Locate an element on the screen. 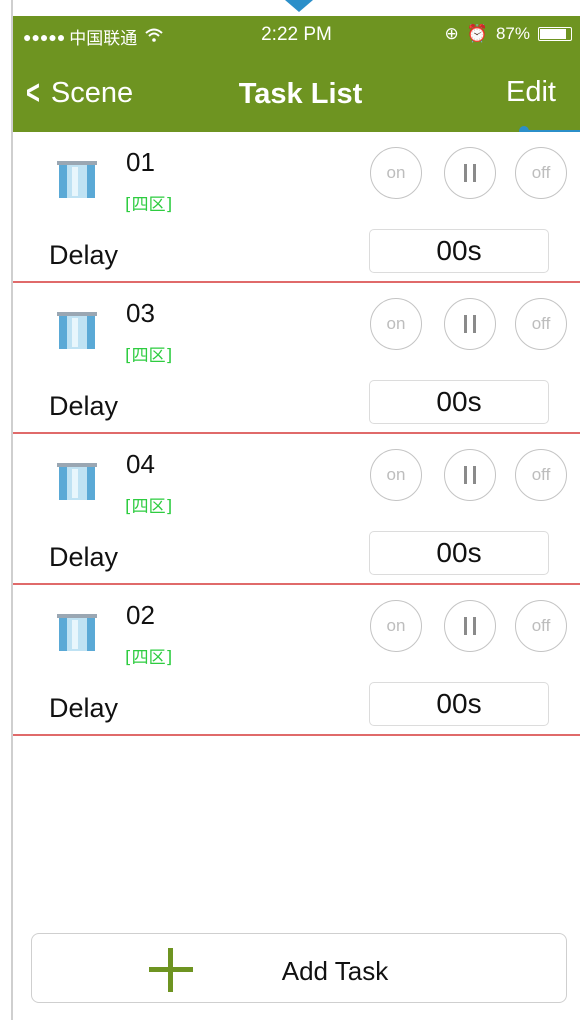 Image resolution: width=580 pixels, height=1028 pixels. left-frame-edge is located at coordinates (6, 514).